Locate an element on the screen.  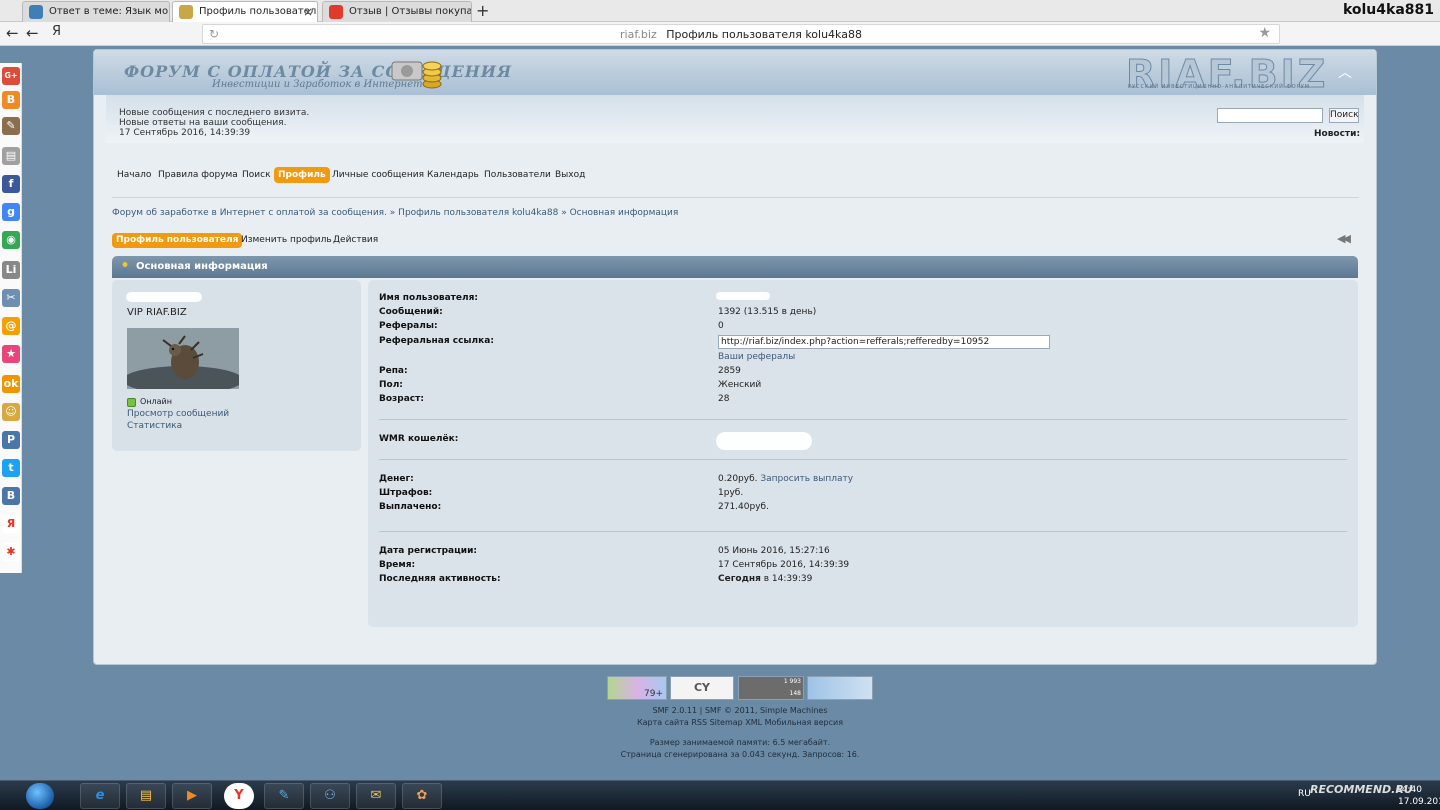
gender-label: Пол: is located at coordinates (391, 385).